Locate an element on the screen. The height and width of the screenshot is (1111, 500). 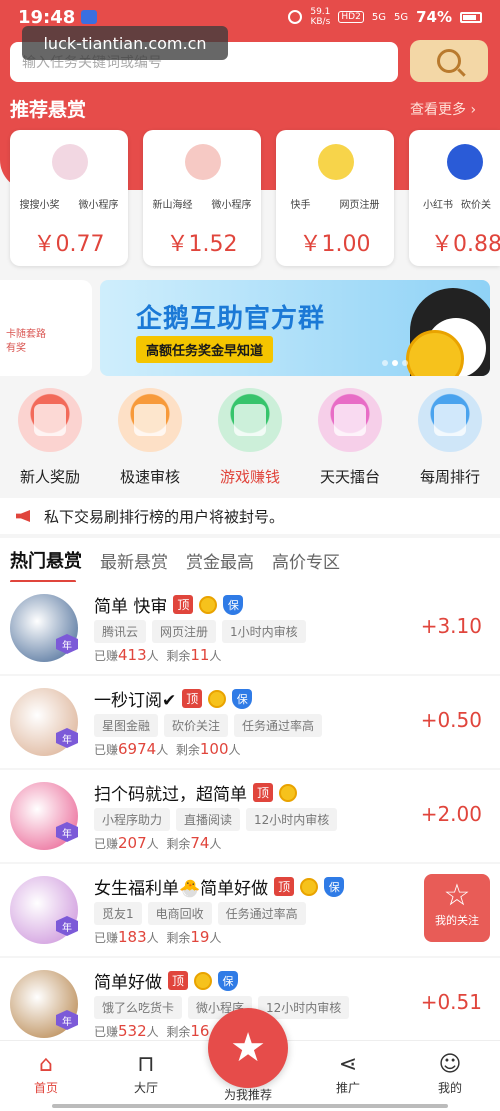
task-tag: 腾讯云 is located at coordinates (120, 631).